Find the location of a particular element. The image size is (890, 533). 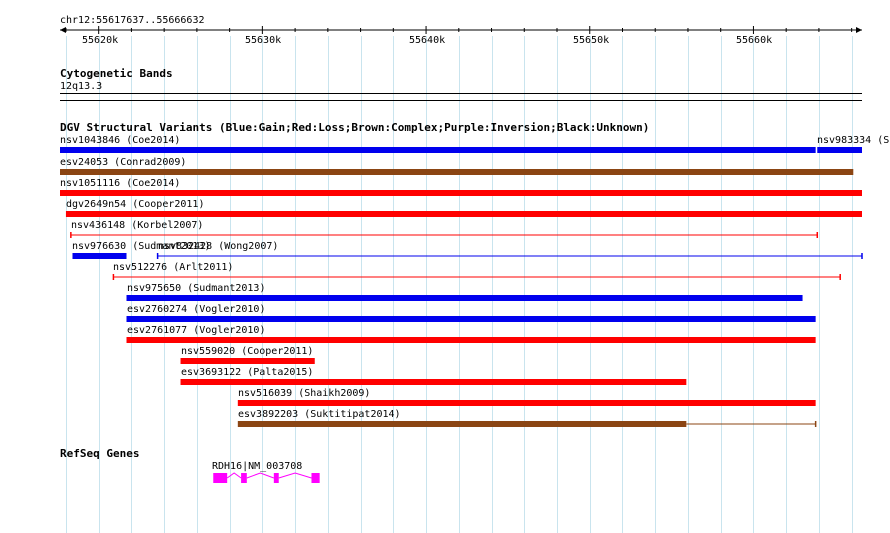

gene-label: RDH16|NM_003708 is located at coordinates (257, 466).